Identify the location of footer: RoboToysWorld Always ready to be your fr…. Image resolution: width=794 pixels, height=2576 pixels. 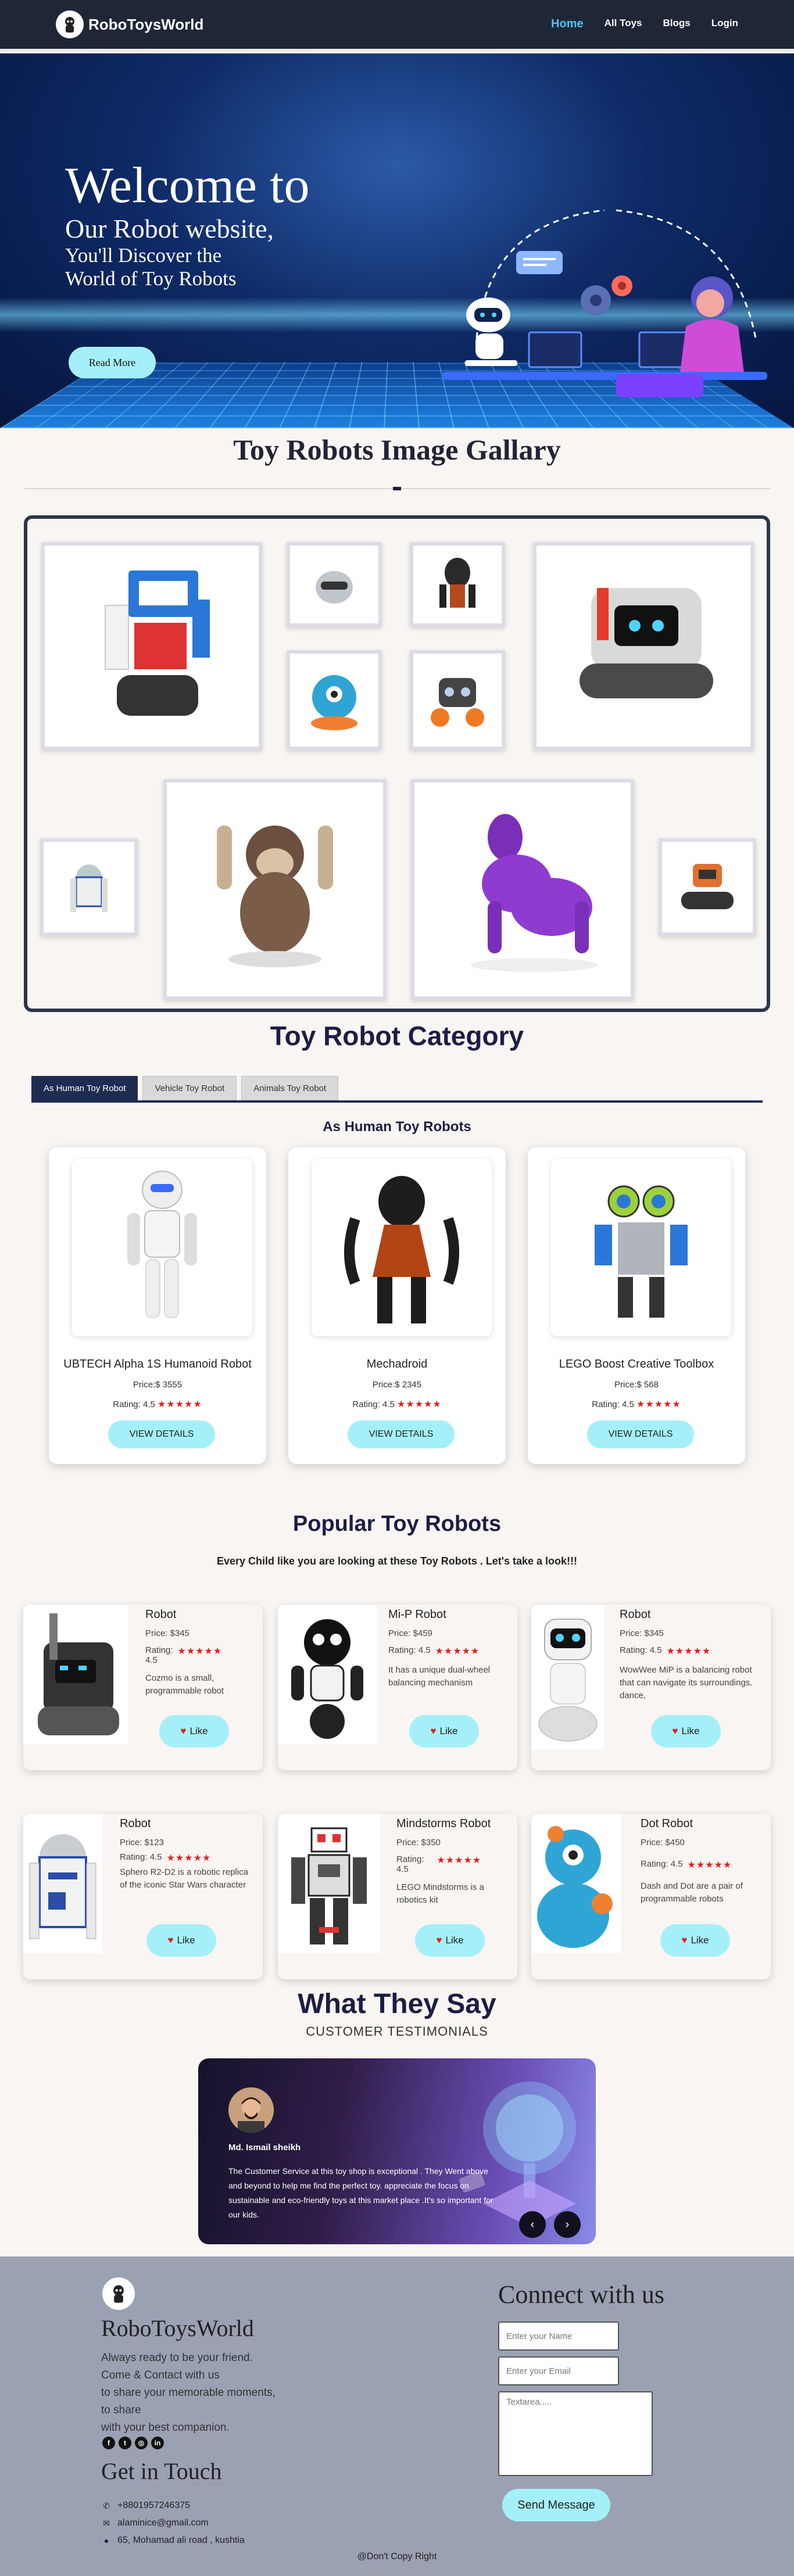
(397, 2416).